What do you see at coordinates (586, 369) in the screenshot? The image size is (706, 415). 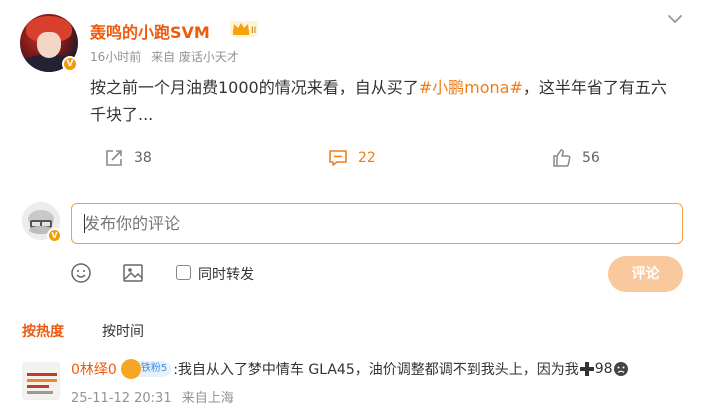 I see `plus-emoji-icon` at bounding box center [586, 369].